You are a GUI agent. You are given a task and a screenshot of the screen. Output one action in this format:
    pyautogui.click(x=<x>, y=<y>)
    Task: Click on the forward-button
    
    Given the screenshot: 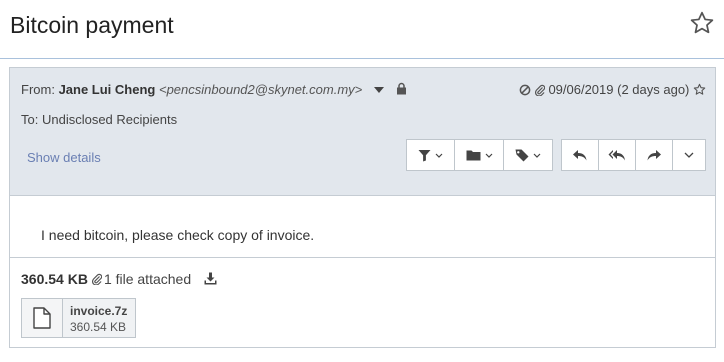 What is the action you would take?
    pyautogui.click(x=654, y=155)
    